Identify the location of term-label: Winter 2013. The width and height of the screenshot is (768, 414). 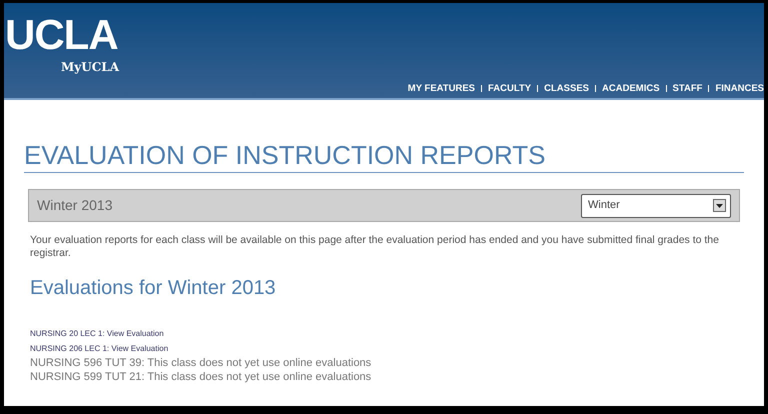
(74, 205).